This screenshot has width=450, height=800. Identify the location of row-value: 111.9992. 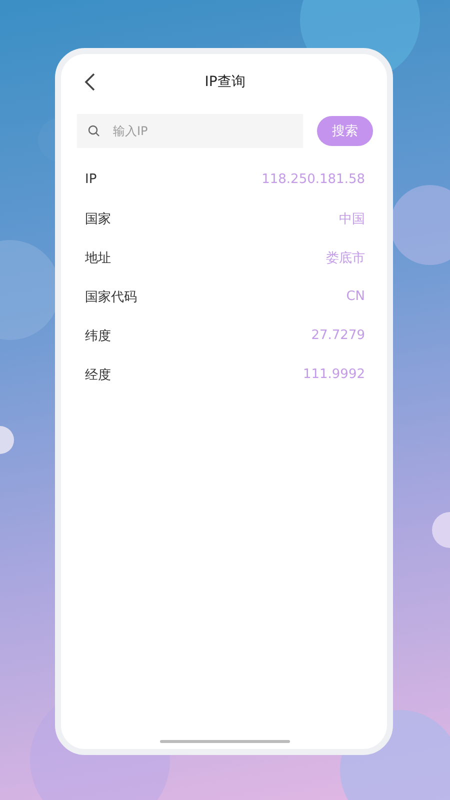
(333, 374).